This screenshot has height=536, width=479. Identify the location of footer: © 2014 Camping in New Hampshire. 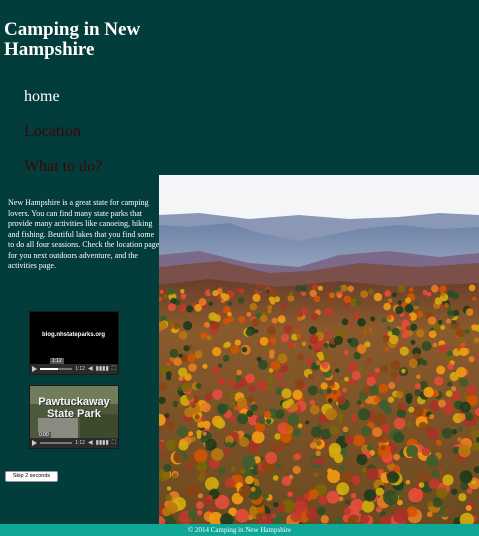
(239, 530).